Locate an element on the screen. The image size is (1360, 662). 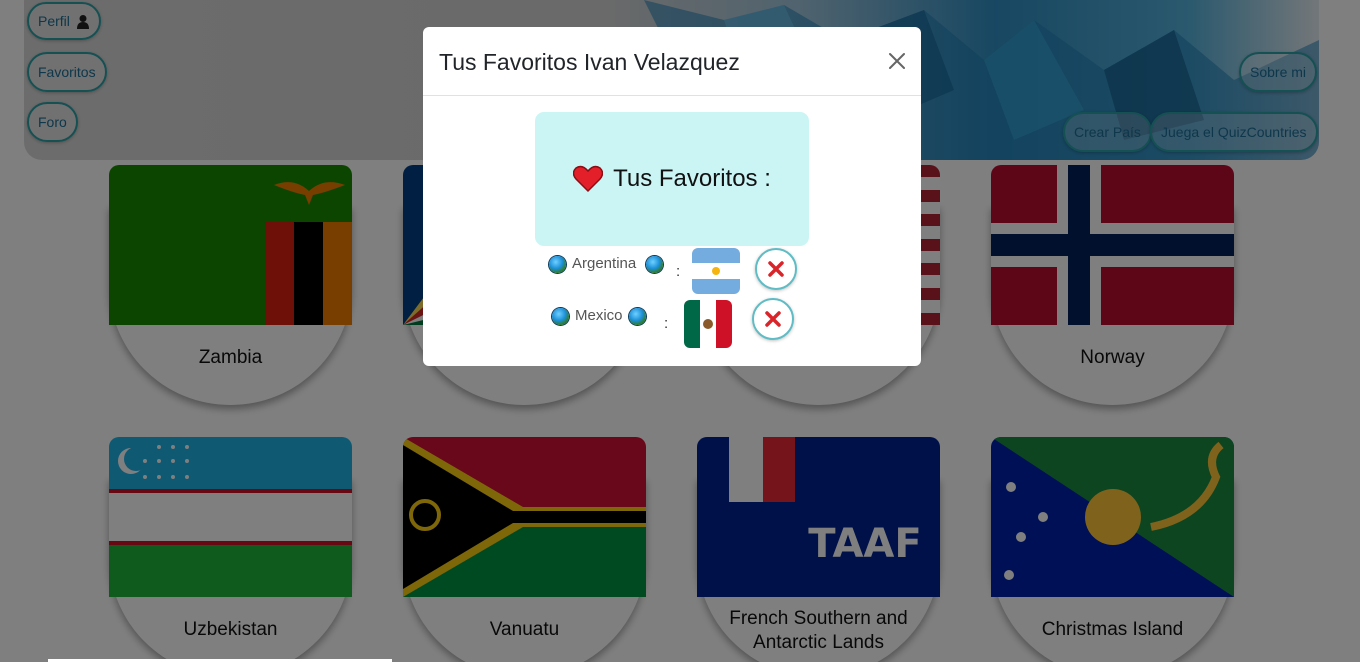
close-icon is located at coordinates (897, 61).